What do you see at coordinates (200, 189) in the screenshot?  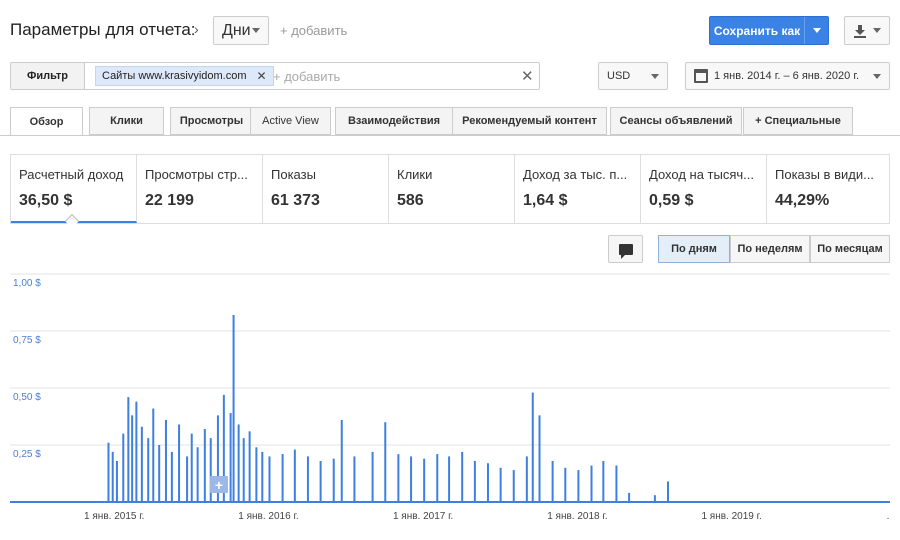 I see `metric-card-pageviews: Просмотры стр... 22 199` at bounding box center [200, 189].